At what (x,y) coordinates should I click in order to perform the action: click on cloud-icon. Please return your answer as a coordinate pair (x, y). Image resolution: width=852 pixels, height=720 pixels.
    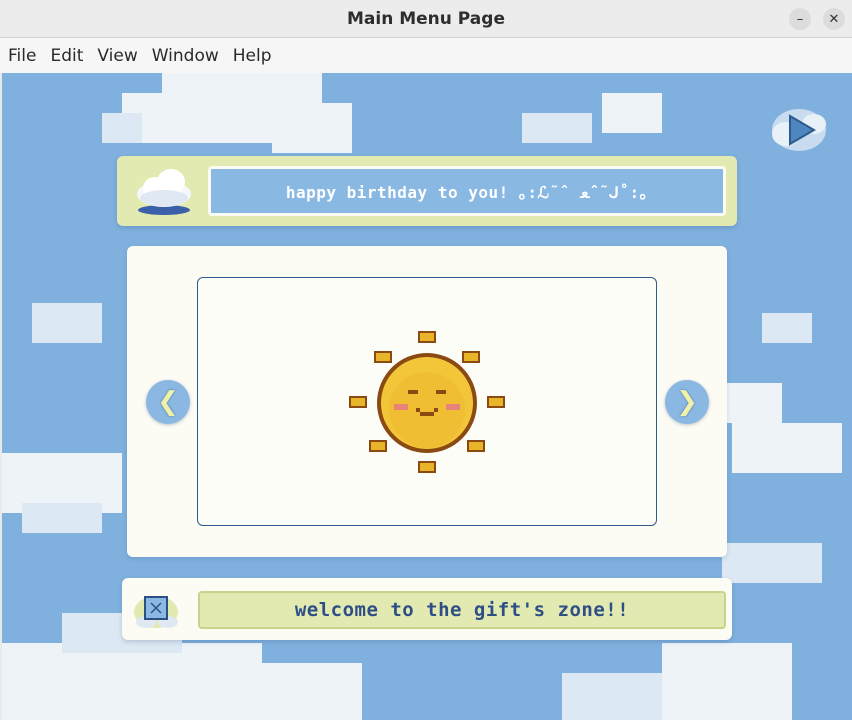
    Looking at the image, I should click on (164, 192).